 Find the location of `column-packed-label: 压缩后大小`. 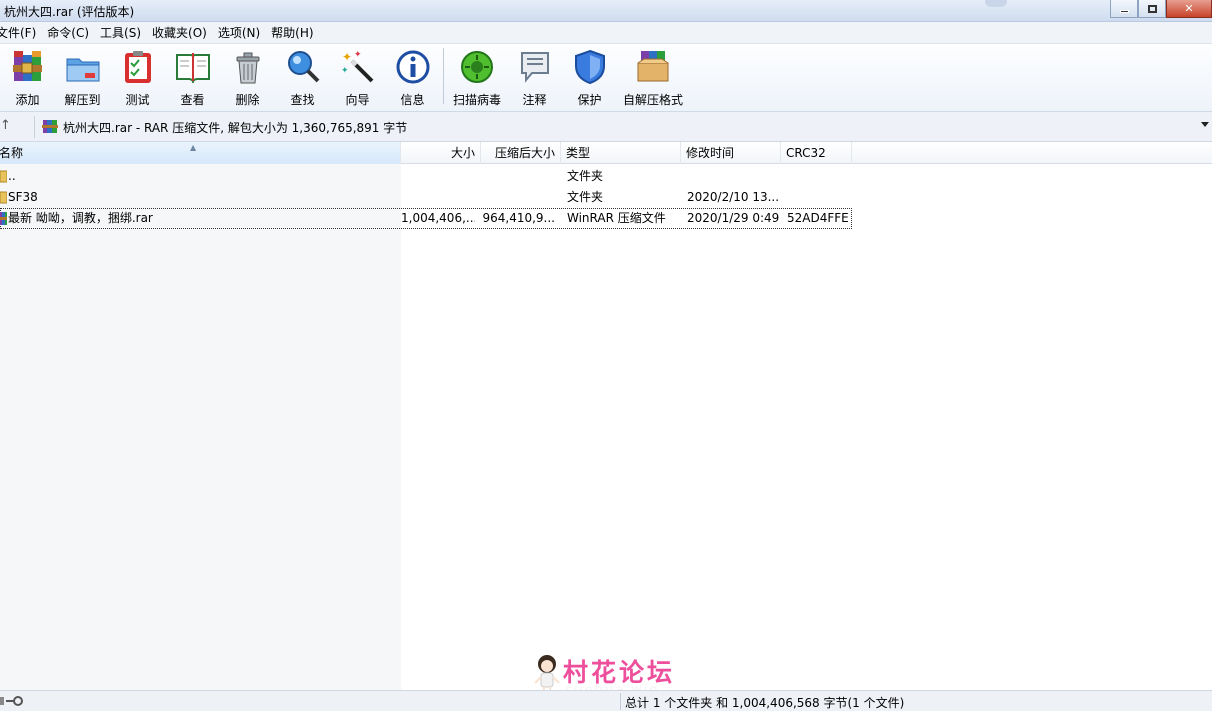

column-packed-label: 压缩后大小 is located at coordinates (524, 153).